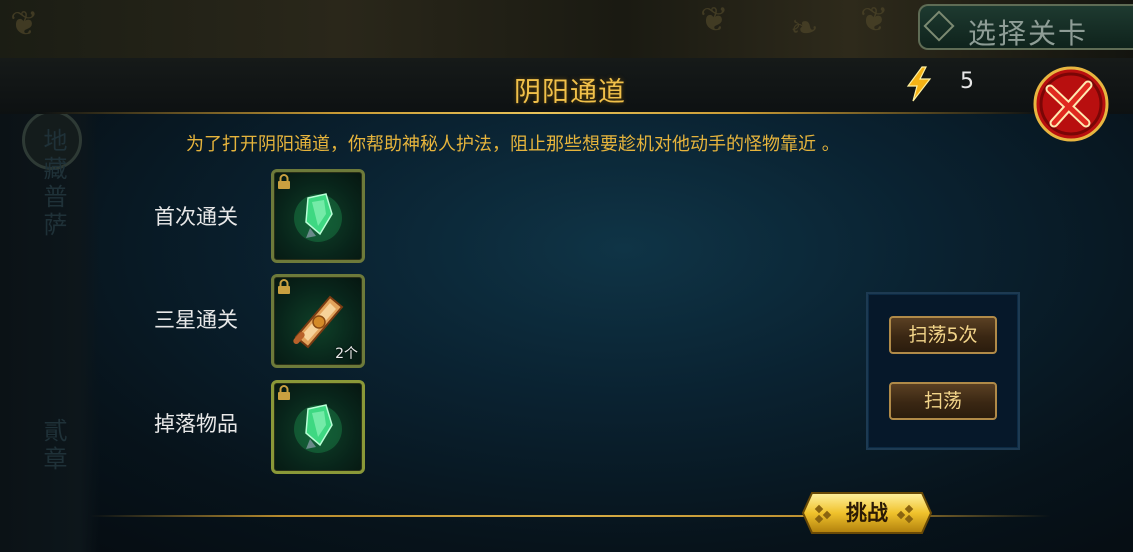  Describe the element at coordinates (919, 84) in the screenshot. I see `lightning-energy-icon` at that location.